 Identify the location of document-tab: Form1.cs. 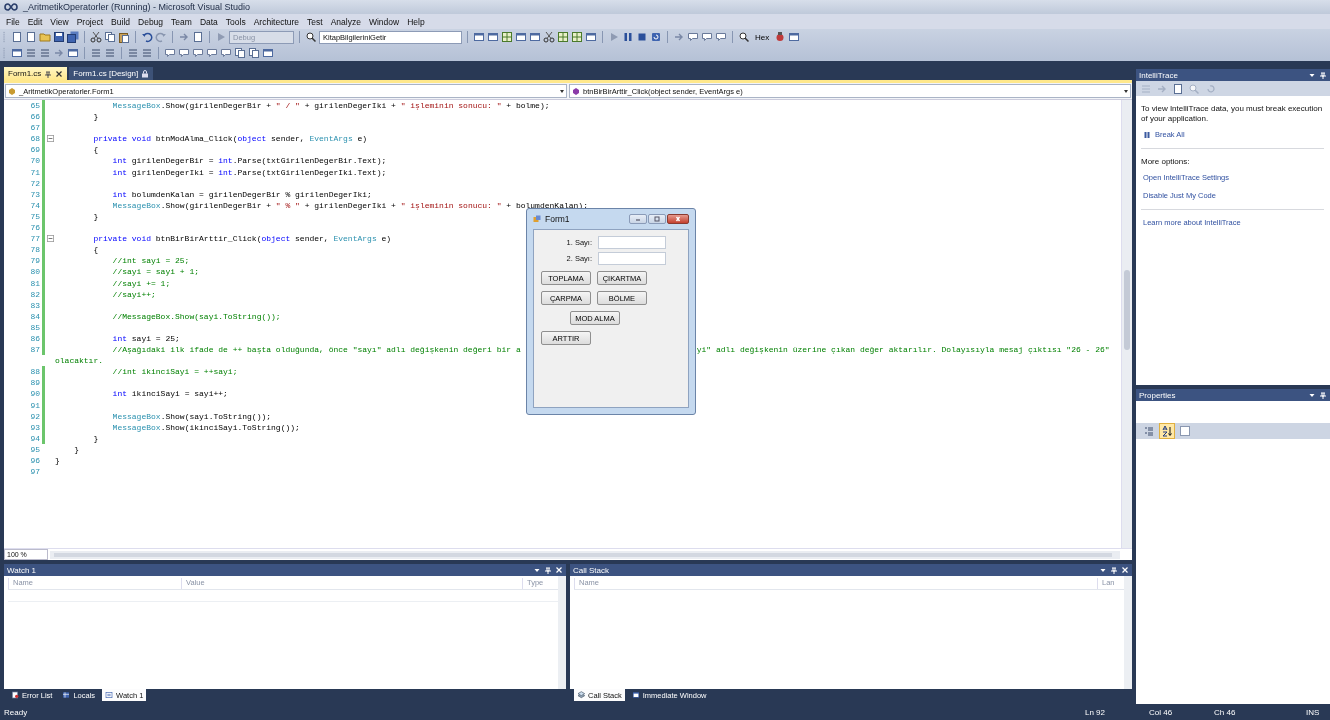
(36, 73).